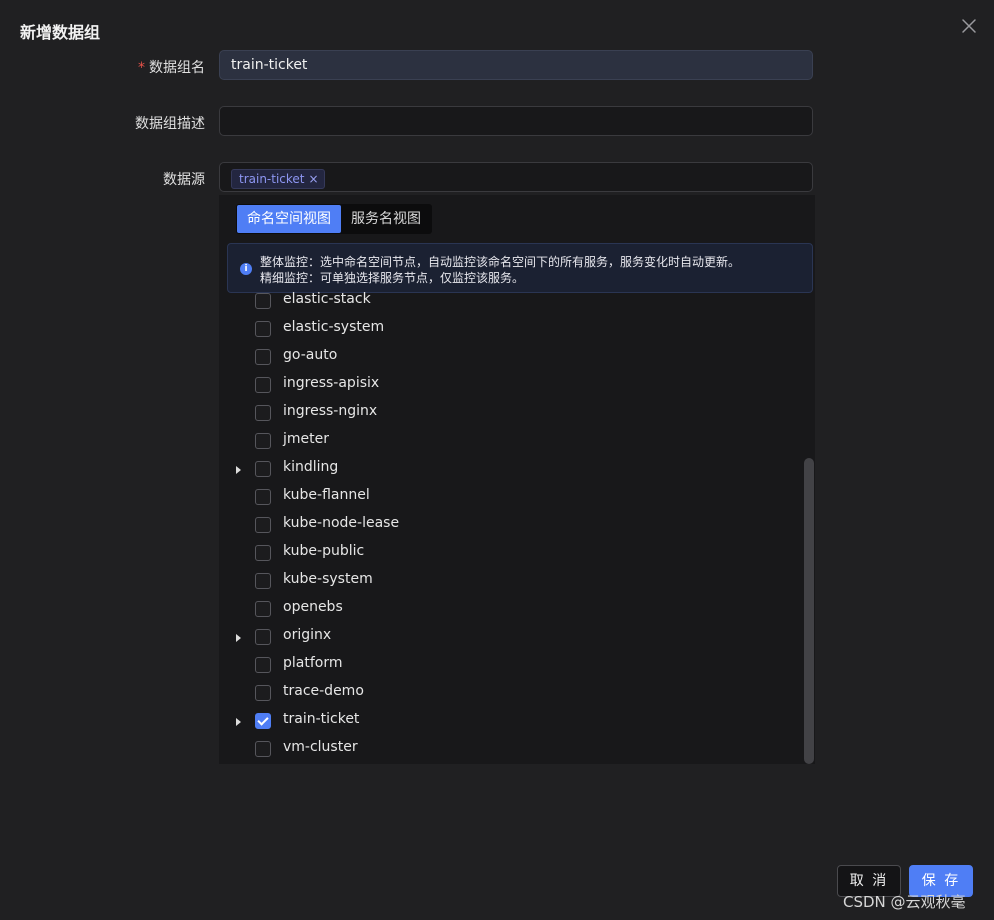 This screenshot has height=920, width=994. What do you see at coordinates (331, 383) in the screenshot?
I see `tree-node-label: ingress-apisix` at bounding box center [331, 383].